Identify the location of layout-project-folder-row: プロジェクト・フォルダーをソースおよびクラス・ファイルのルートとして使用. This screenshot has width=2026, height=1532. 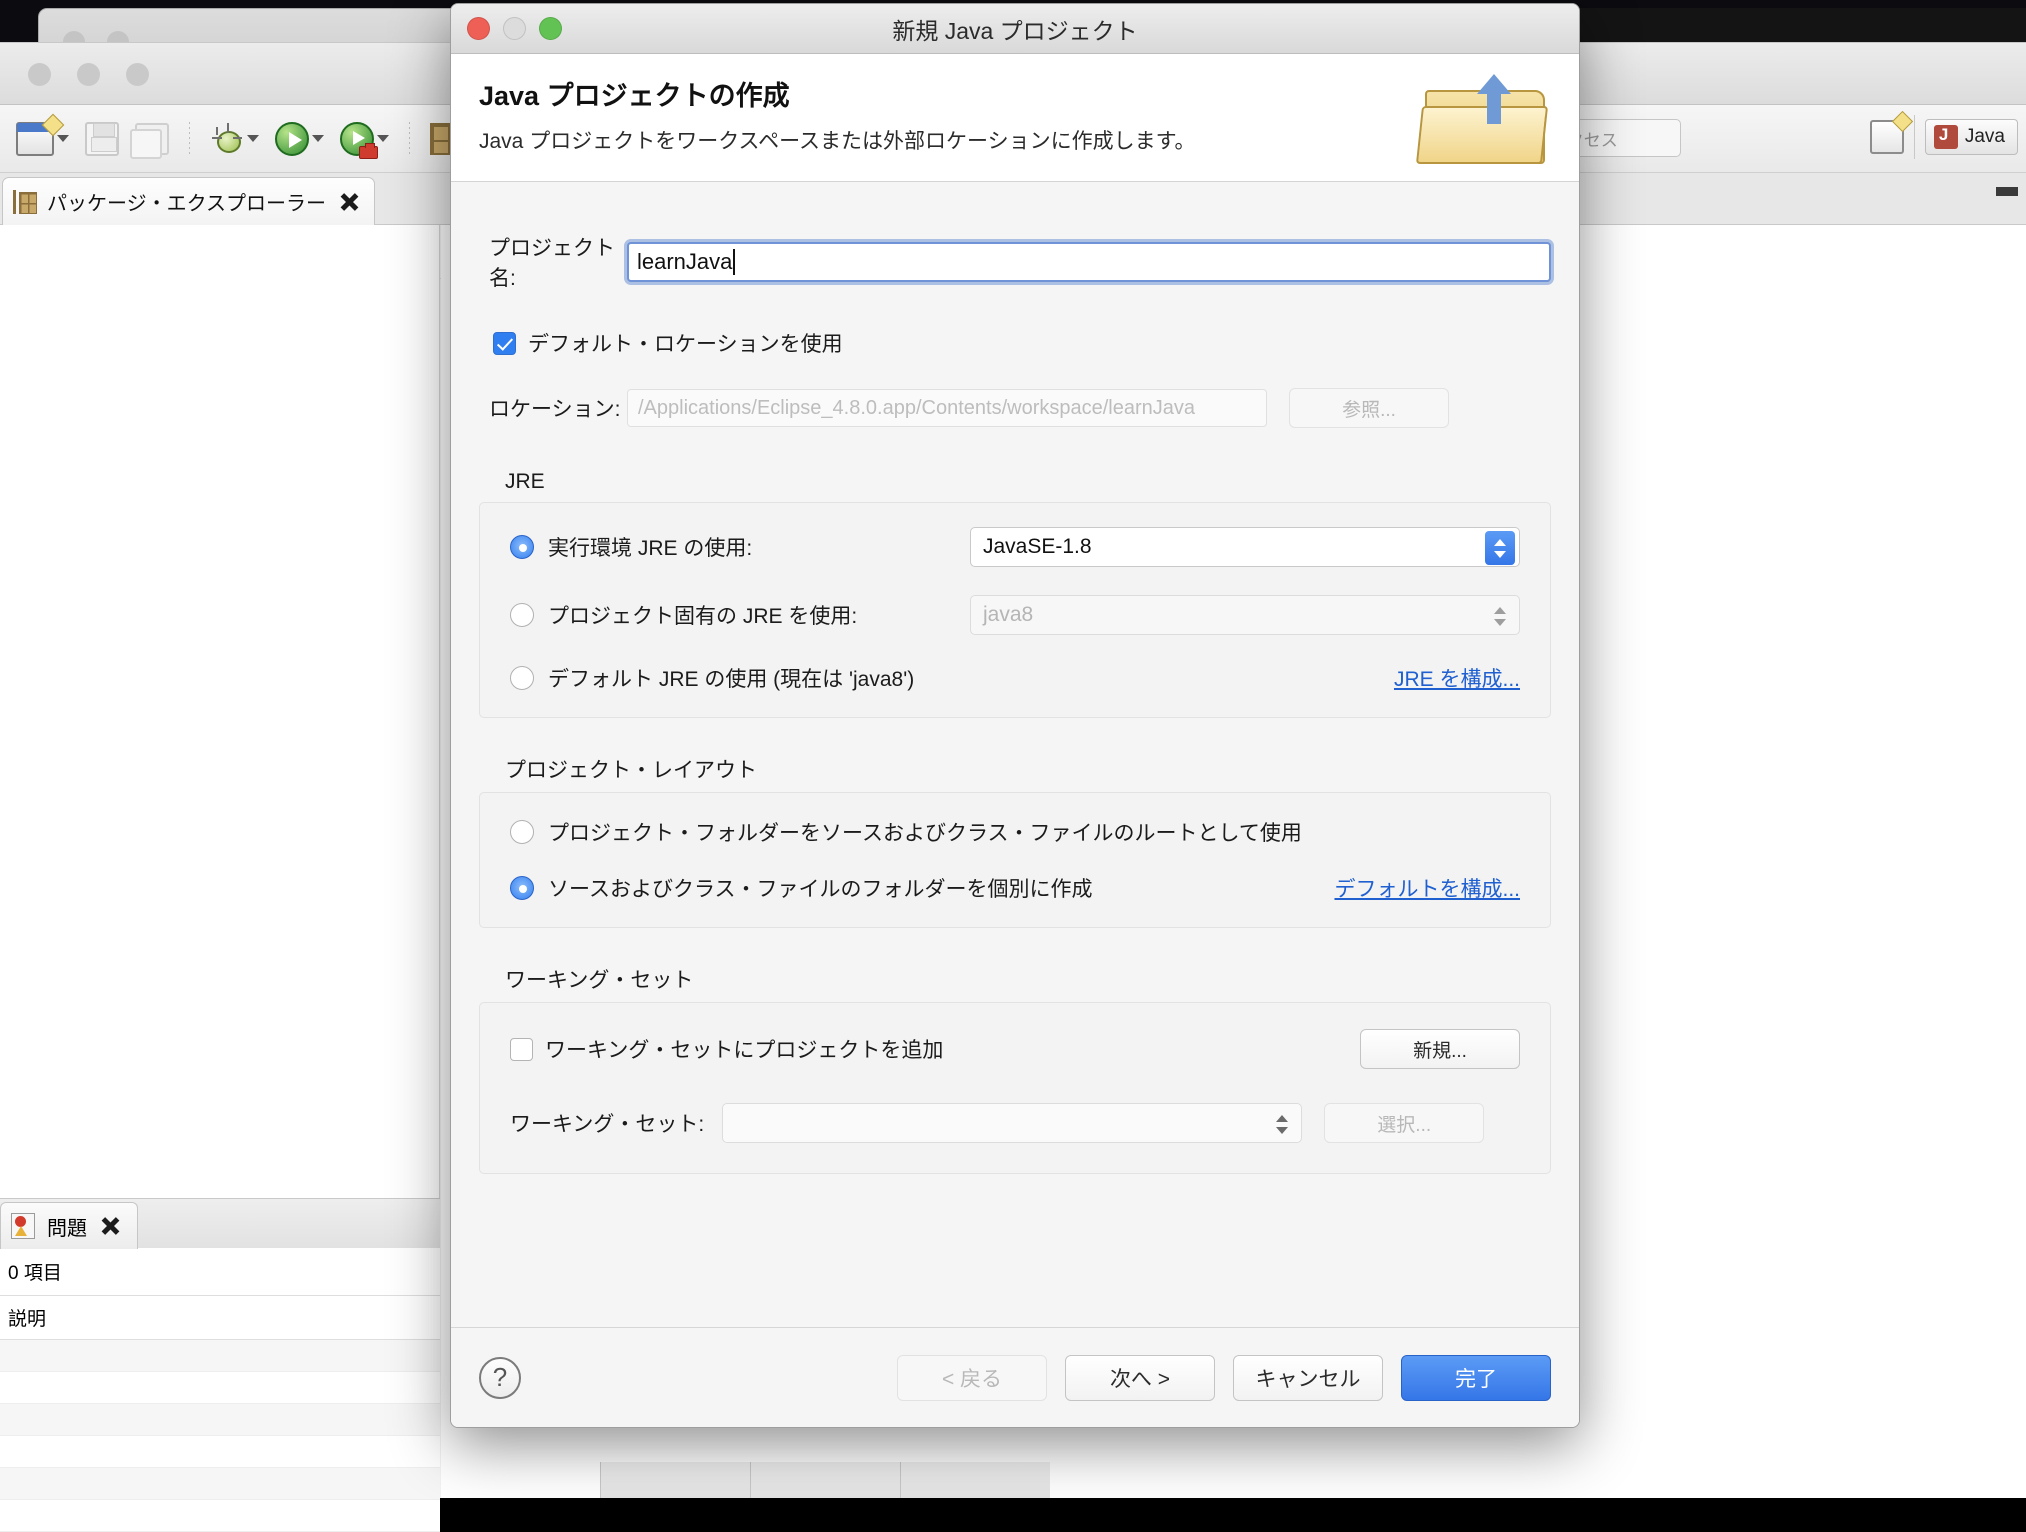
(1015, 832).